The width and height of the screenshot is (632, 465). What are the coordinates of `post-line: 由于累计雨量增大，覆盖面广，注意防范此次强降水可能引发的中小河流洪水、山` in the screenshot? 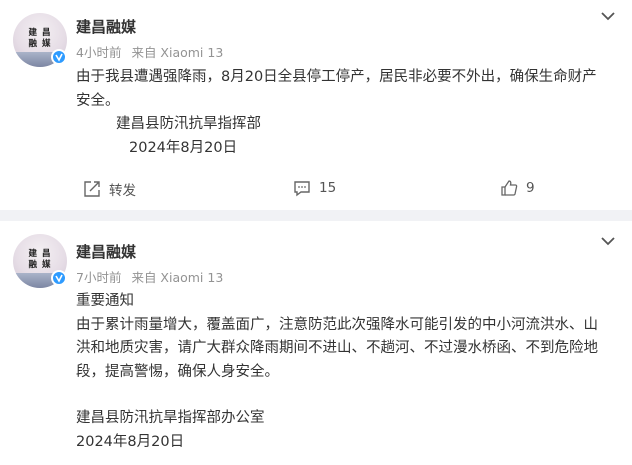 It's located at (337, 324).